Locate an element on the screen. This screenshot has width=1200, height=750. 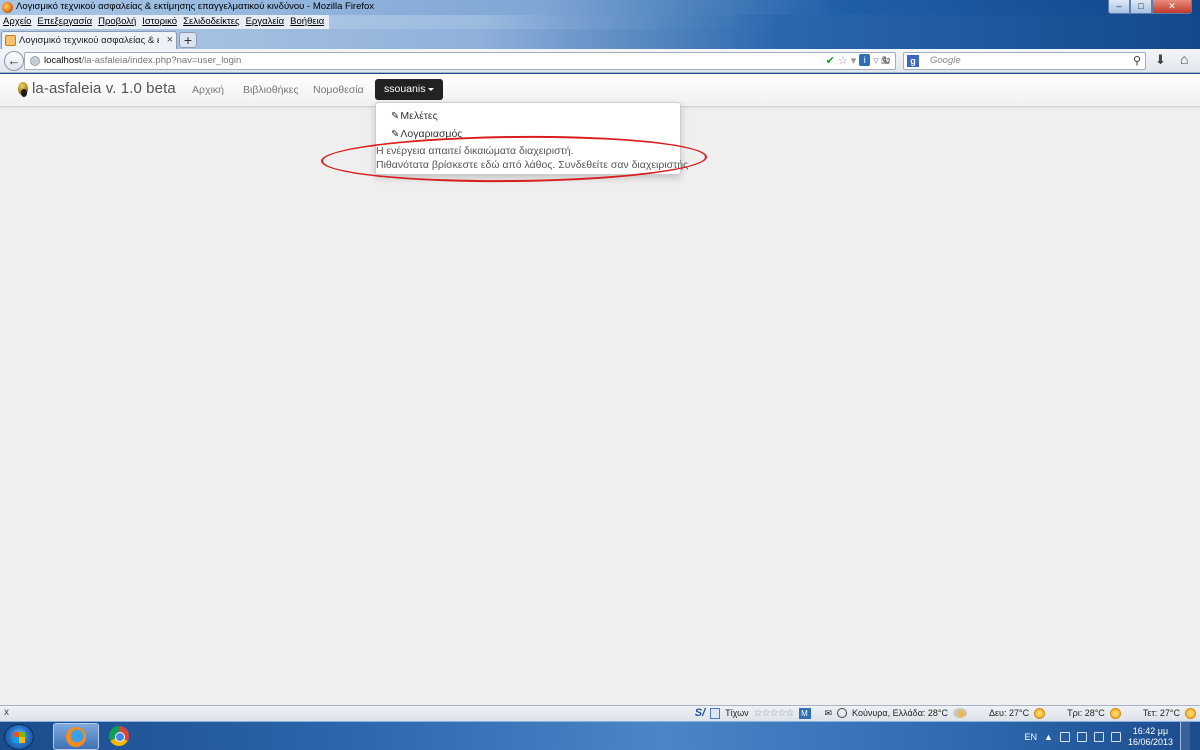
menu-view: Προβολή is located at coordinates (117, 22).